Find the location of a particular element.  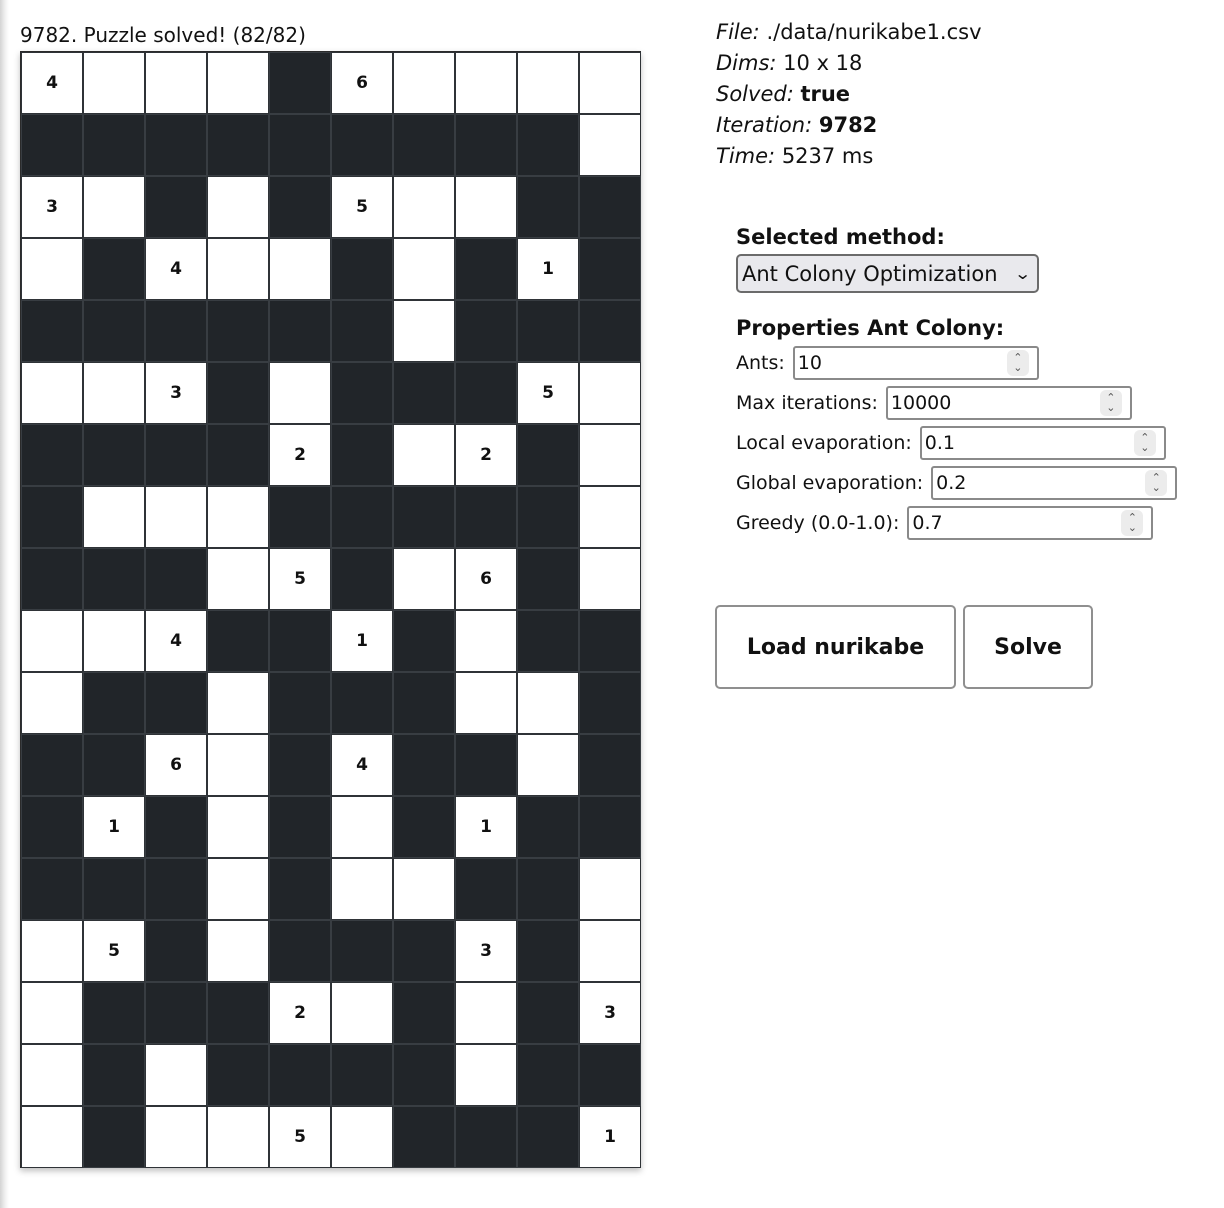

ants-input: 10 ⌃ ⌄ is located at coordinates (915, 363).